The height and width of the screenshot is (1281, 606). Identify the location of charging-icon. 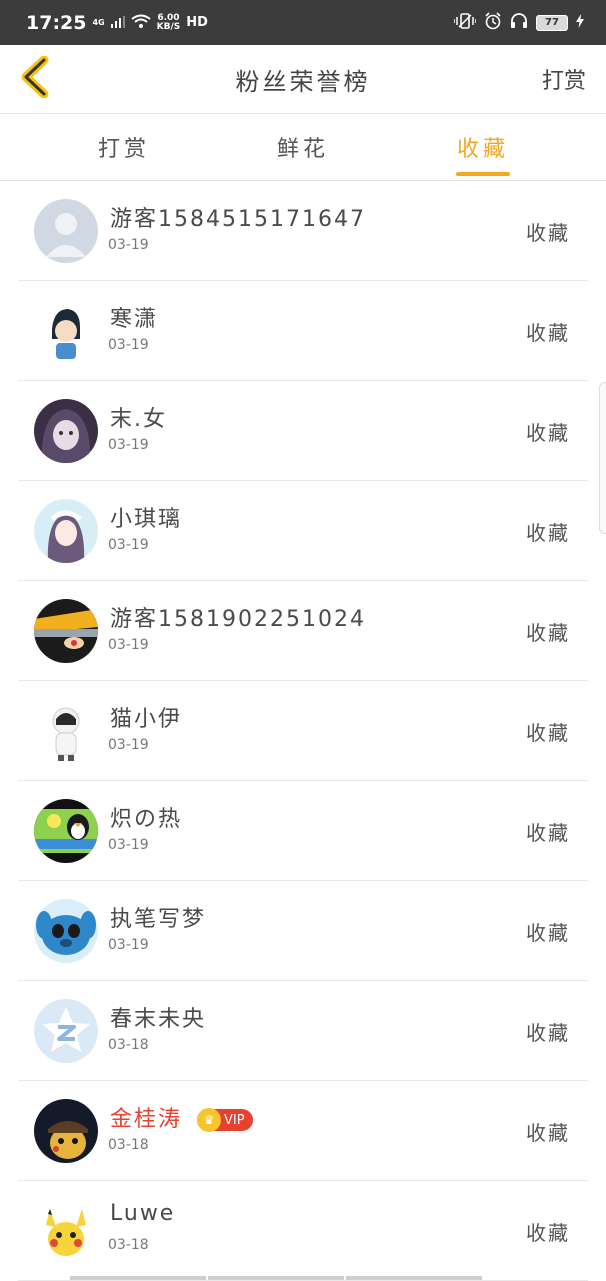
(580, 22).